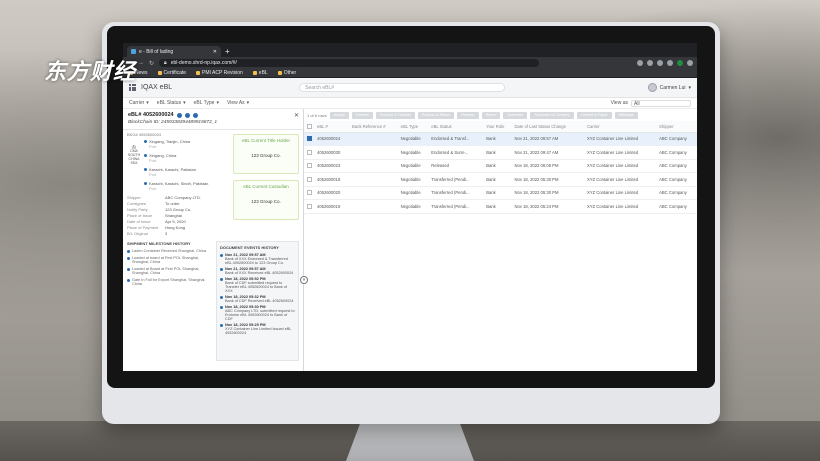 The image size is (820, 461). What do you see at coordinates (151, 63) in the screenshot?
I see `reload-icon: ↻` at bounding box center [151, 63].